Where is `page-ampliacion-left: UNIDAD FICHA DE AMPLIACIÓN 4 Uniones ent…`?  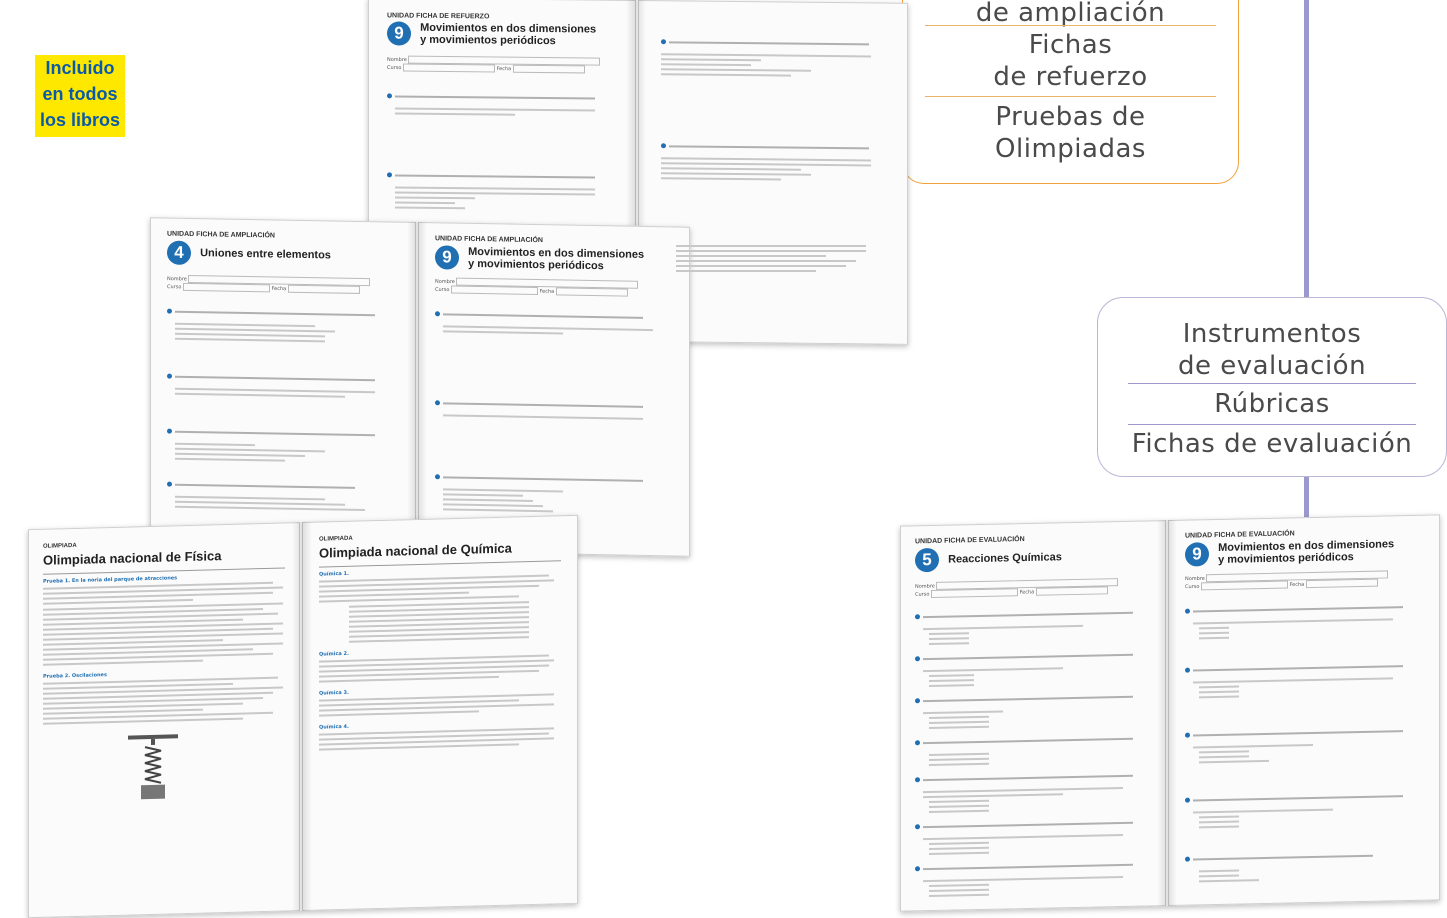 page-ampliacion-left: UNIDAD FICHA DE AMPLIACIÓN 4 Uniones ent… is located at coordinates (283, 384).